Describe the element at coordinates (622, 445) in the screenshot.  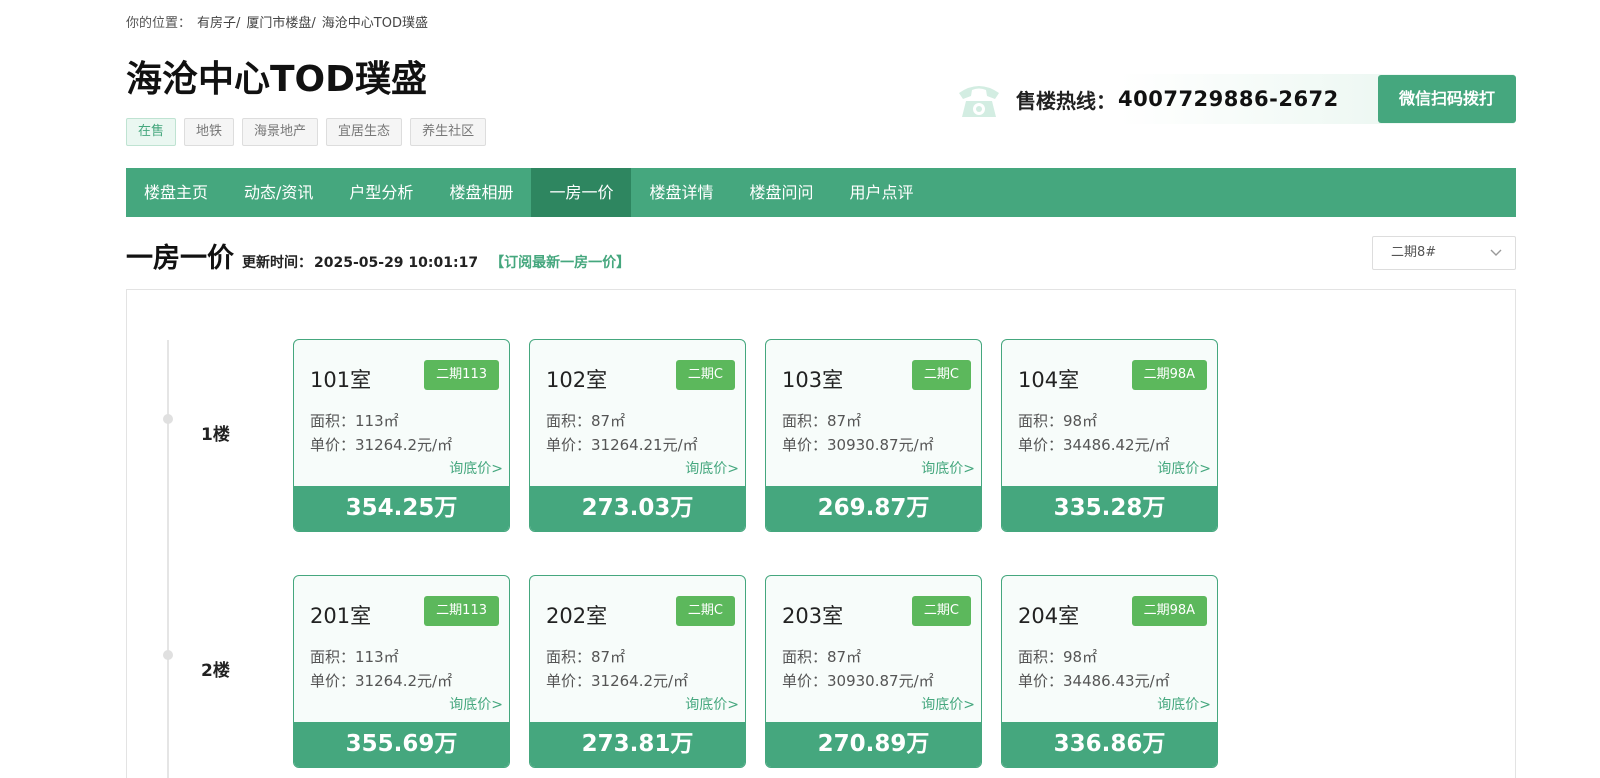
I see `unit-price: 单价：31264.21元/㎡` at that location.